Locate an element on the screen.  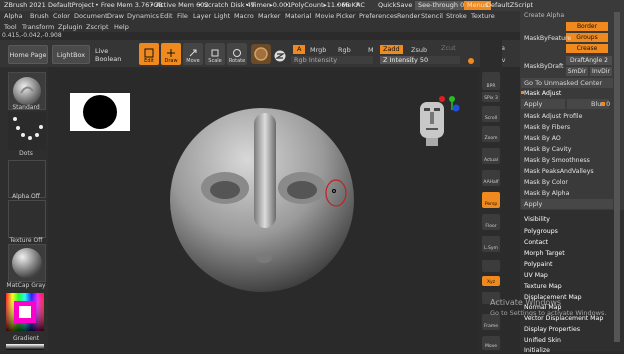
menu-zscript: Zscript is located at coordinates (97, 27).